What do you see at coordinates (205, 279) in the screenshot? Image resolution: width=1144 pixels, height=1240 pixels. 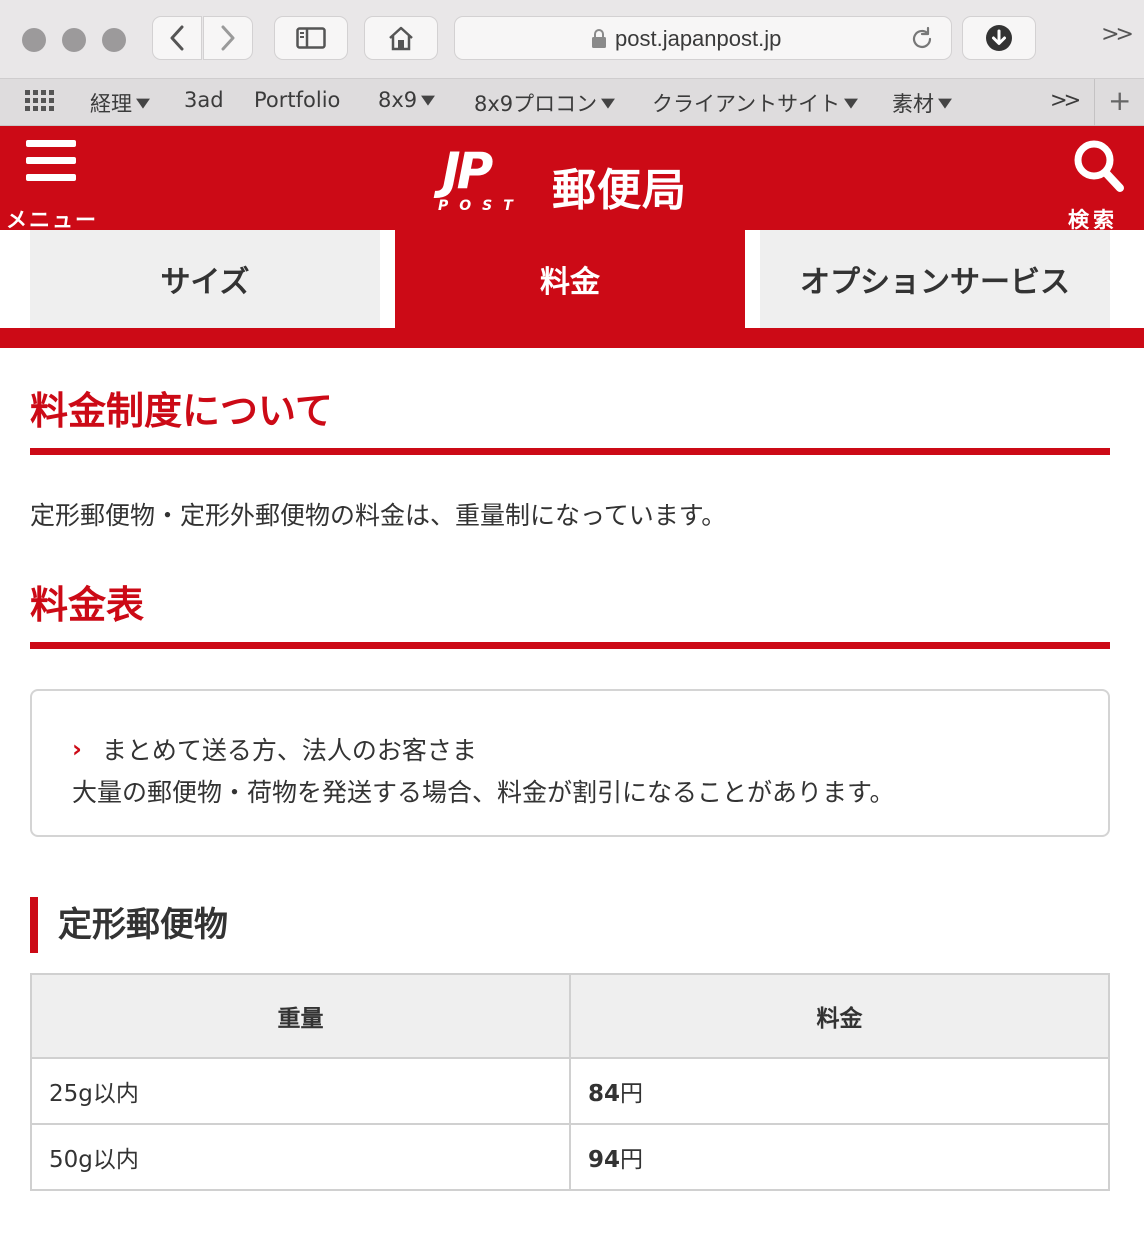 I see `tab-size: サイズ` at bounding box center [205, 279].